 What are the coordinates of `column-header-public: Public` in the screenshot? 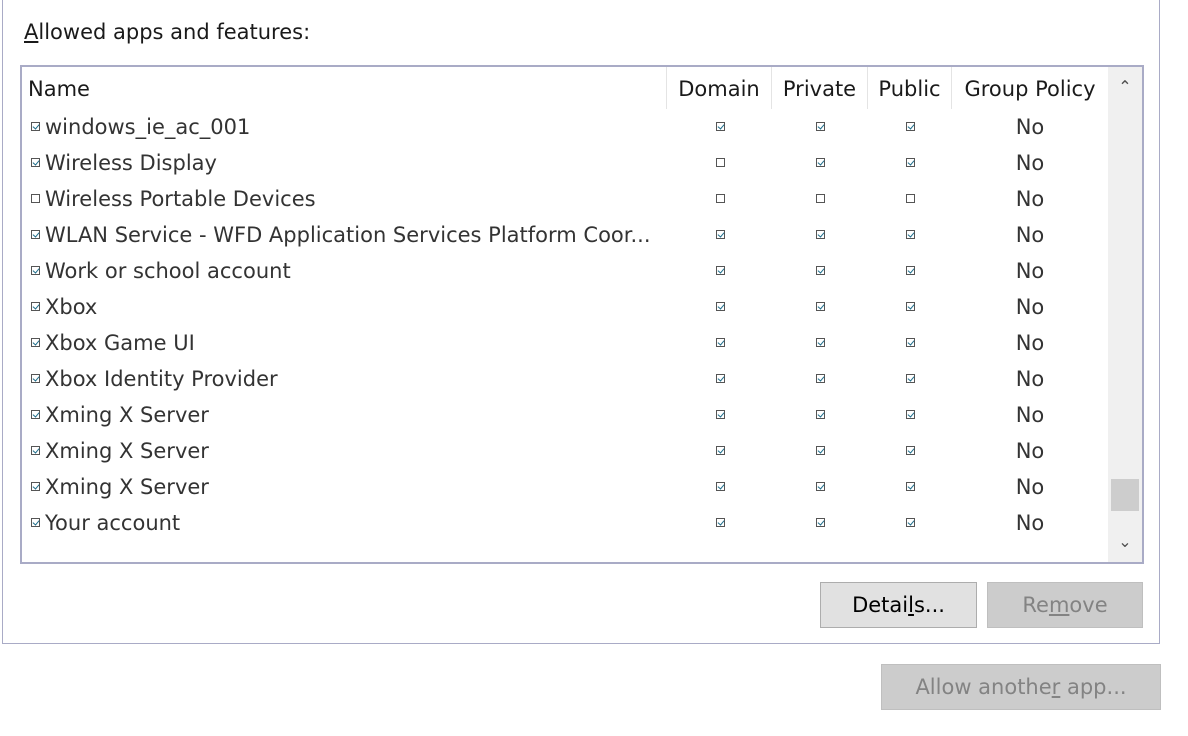 It's located at (910, 88).